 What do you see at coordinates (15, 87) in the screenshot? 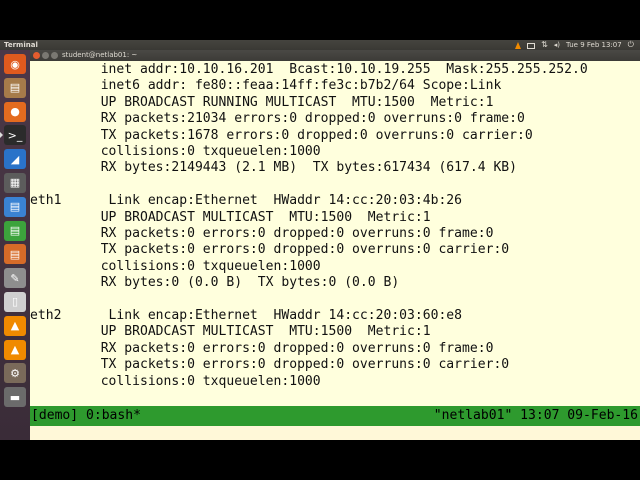
I see `files-icon: ▤` at bounding box center [15, 87].